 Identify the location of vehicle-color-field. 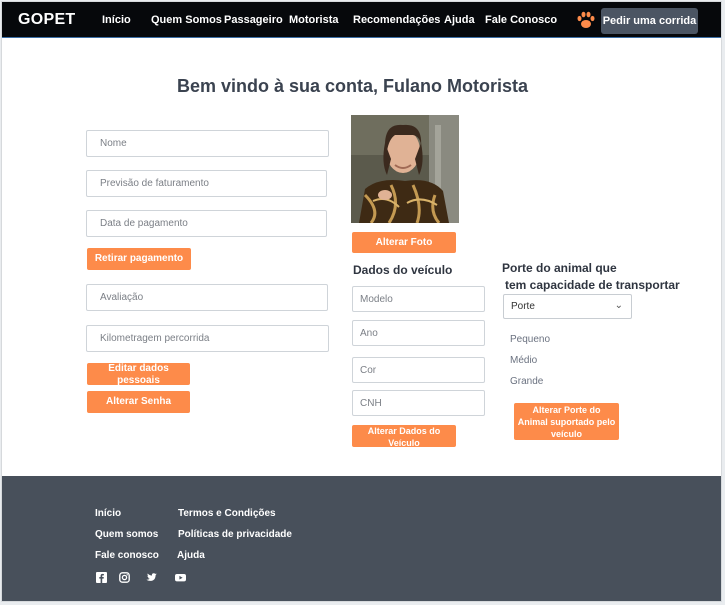
(418, 370).